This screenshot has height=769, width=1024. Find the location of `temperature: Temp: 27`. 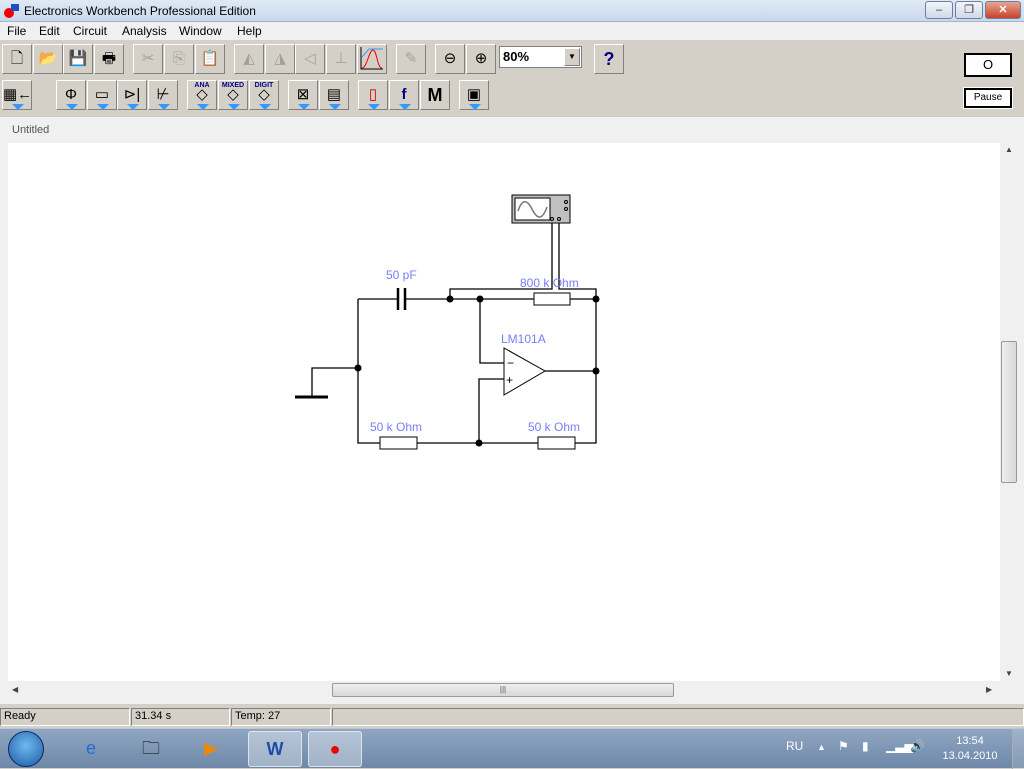

temperature: Temp: 27 is located at coordinates (281, 717).